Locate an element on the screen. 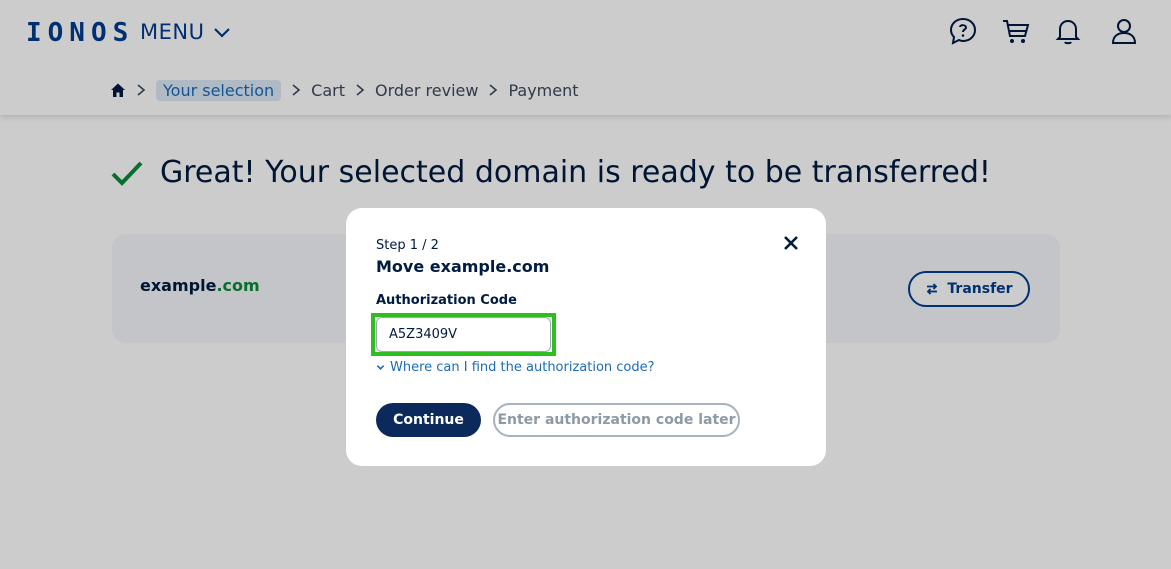  enter-code-later-button: Enter authorization code later is located at coordinates (616, 420).